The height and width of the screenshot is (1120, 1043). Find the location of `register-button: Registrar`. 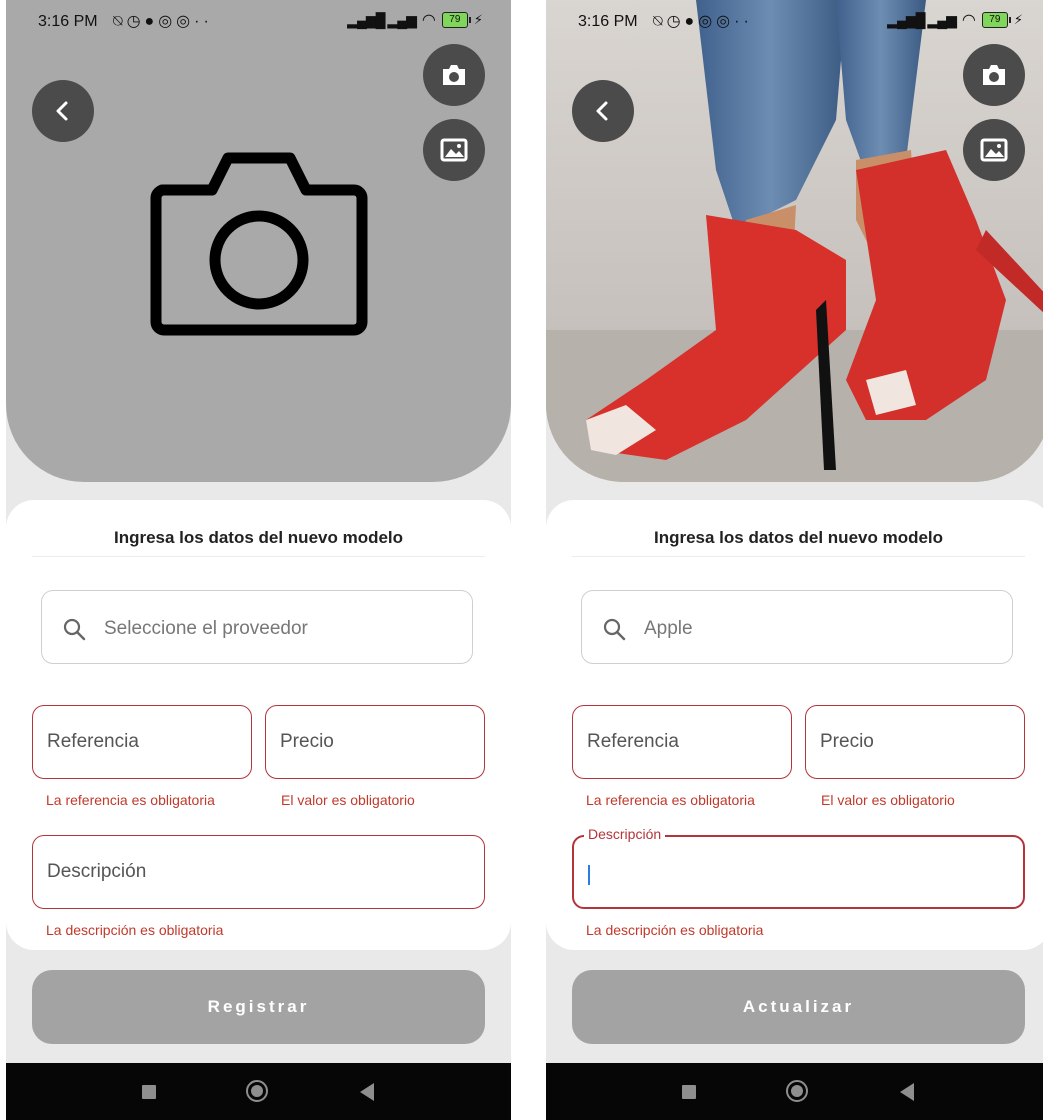

register-button: Registrar is located at coordinates (258, 1007).